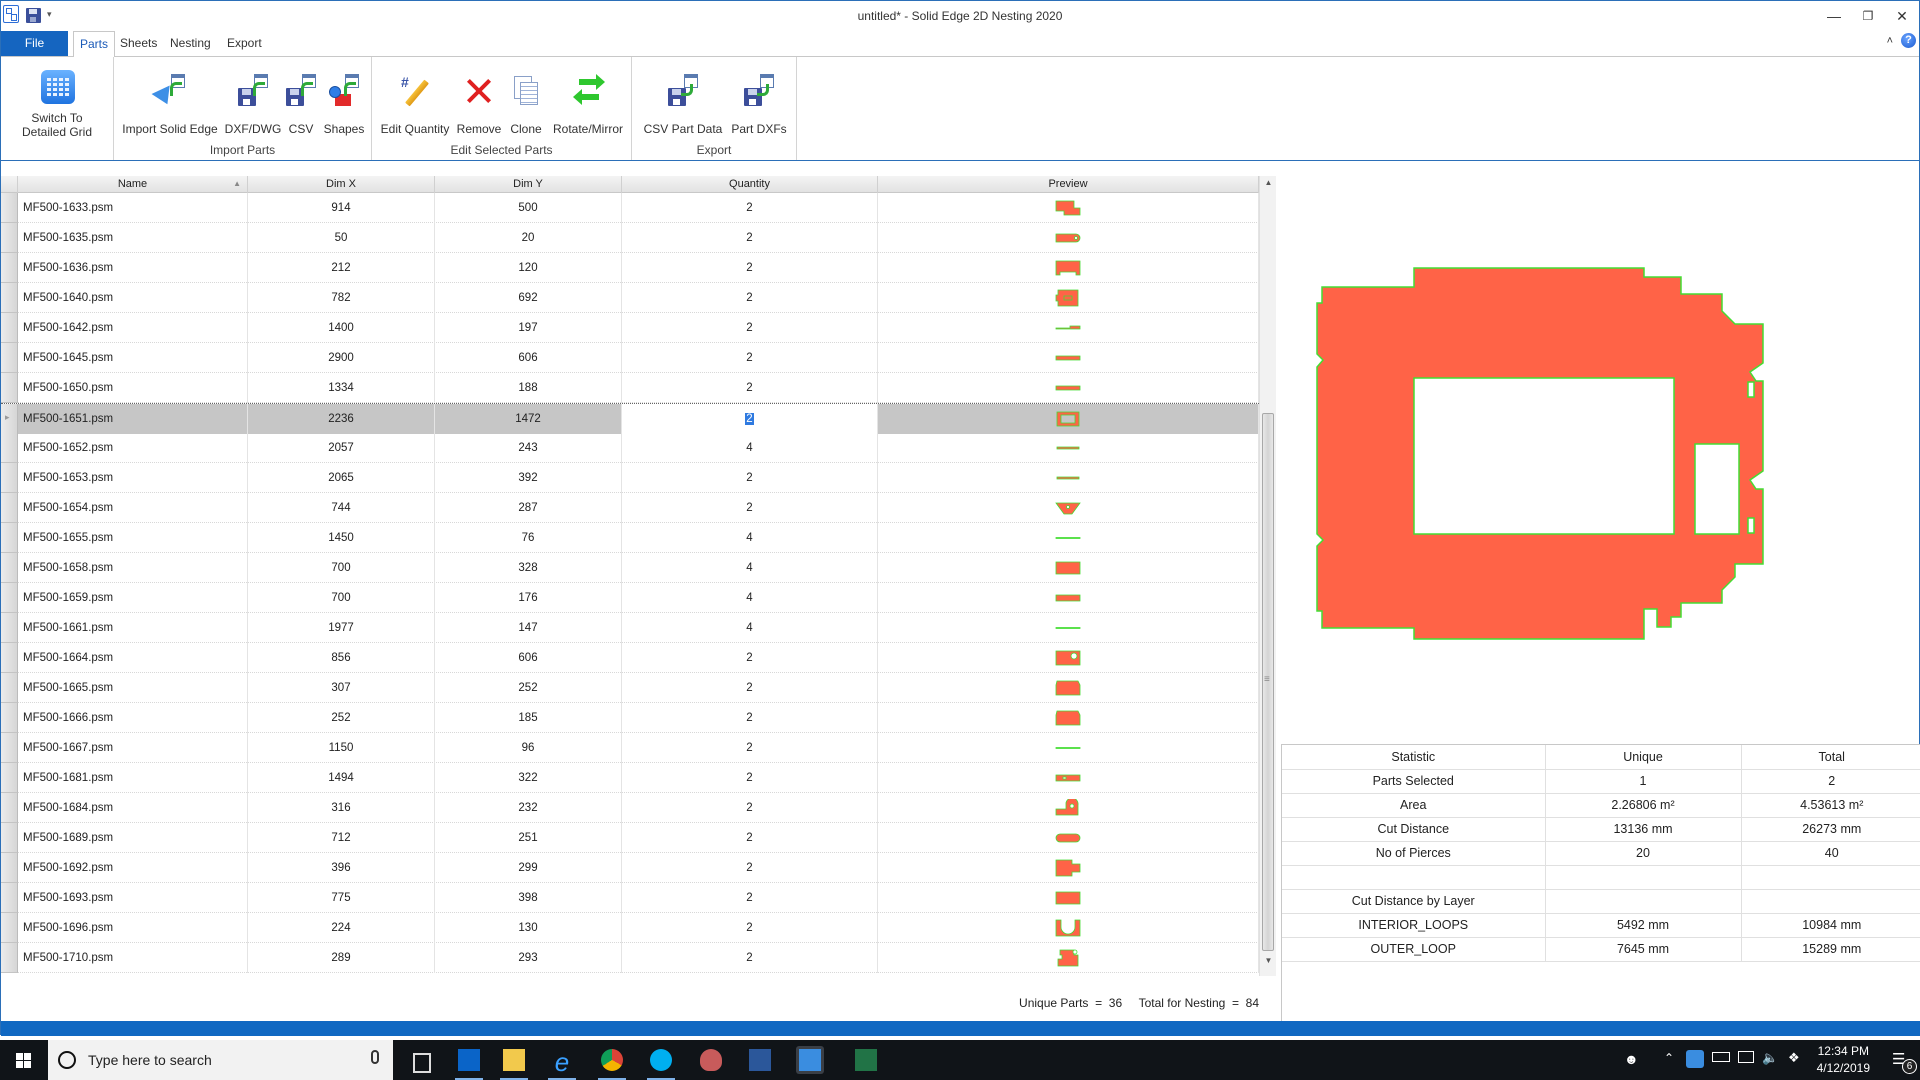 The width and height of the screenshot is (1920, 1080). Describe the element at coordinates (661, 1063) in the screenshot. I see `taskbar-app-skype` at that location.